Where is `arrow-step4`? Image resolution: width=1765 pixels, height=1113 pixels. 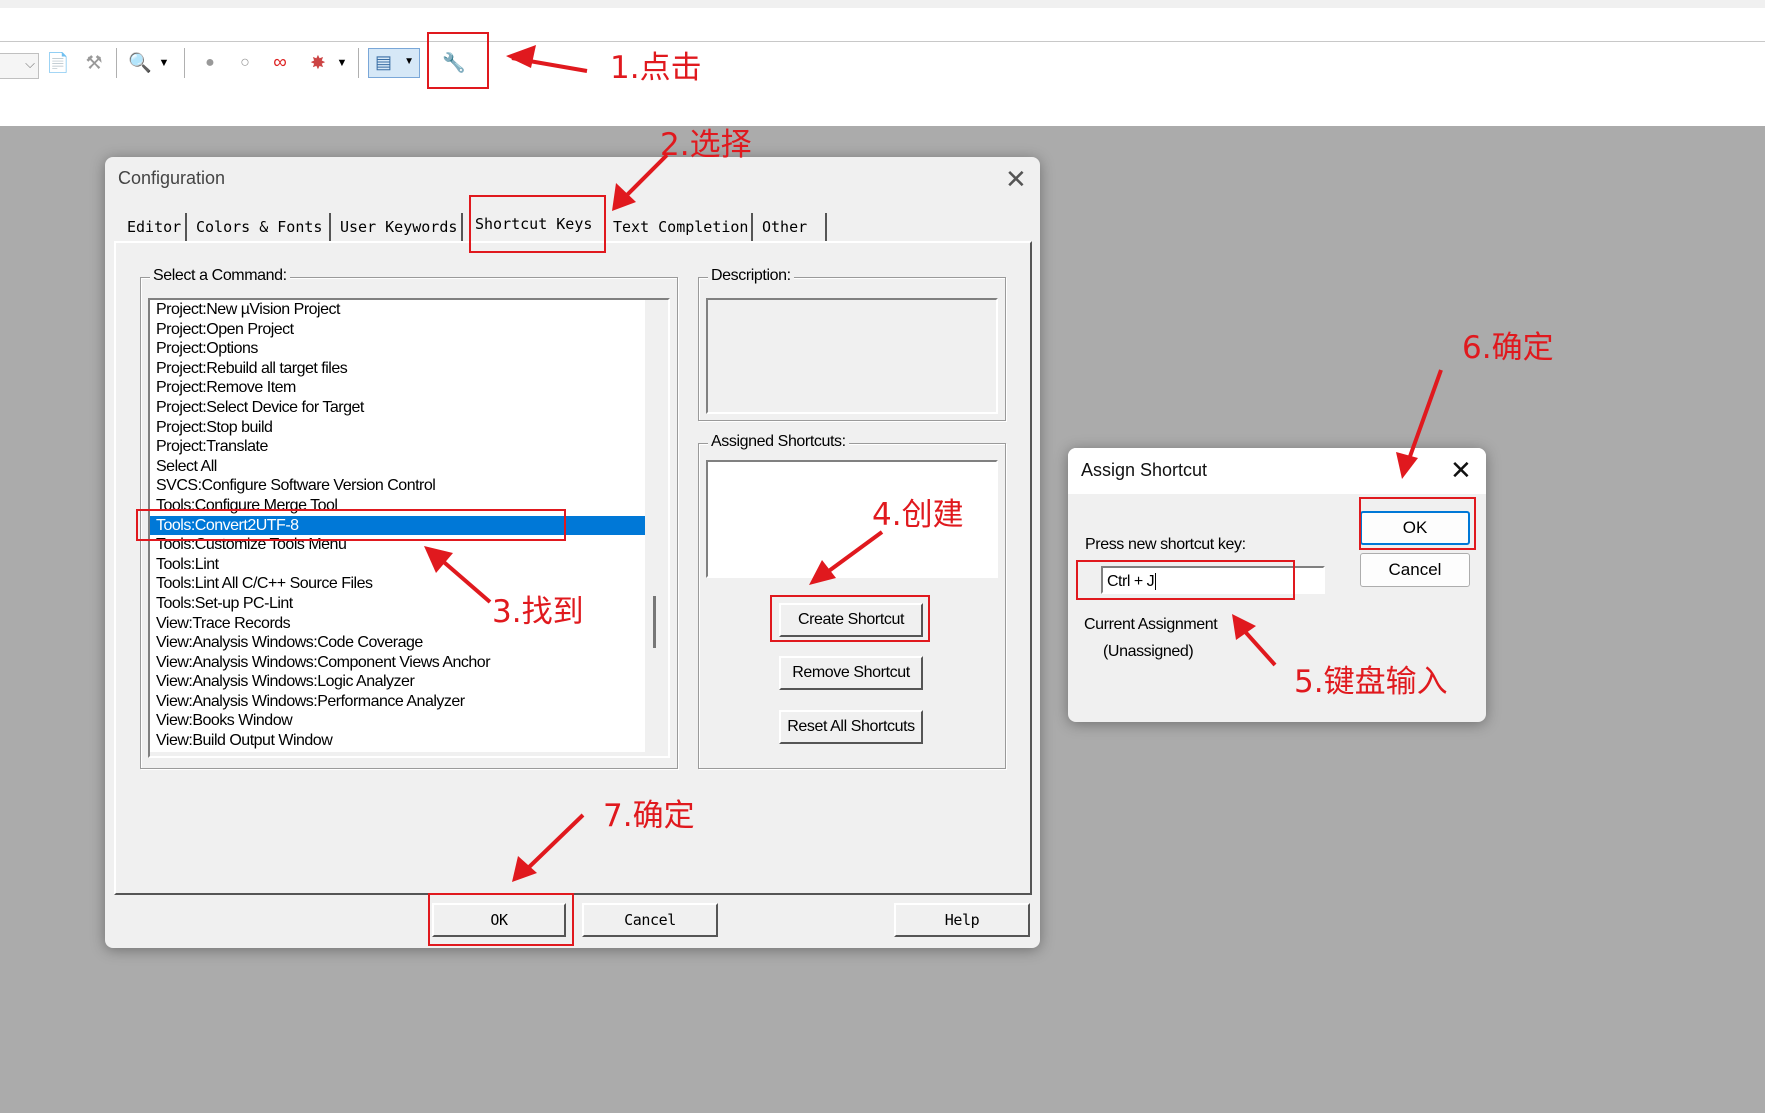
arrow-step4 is located at coordinates (852, 554).